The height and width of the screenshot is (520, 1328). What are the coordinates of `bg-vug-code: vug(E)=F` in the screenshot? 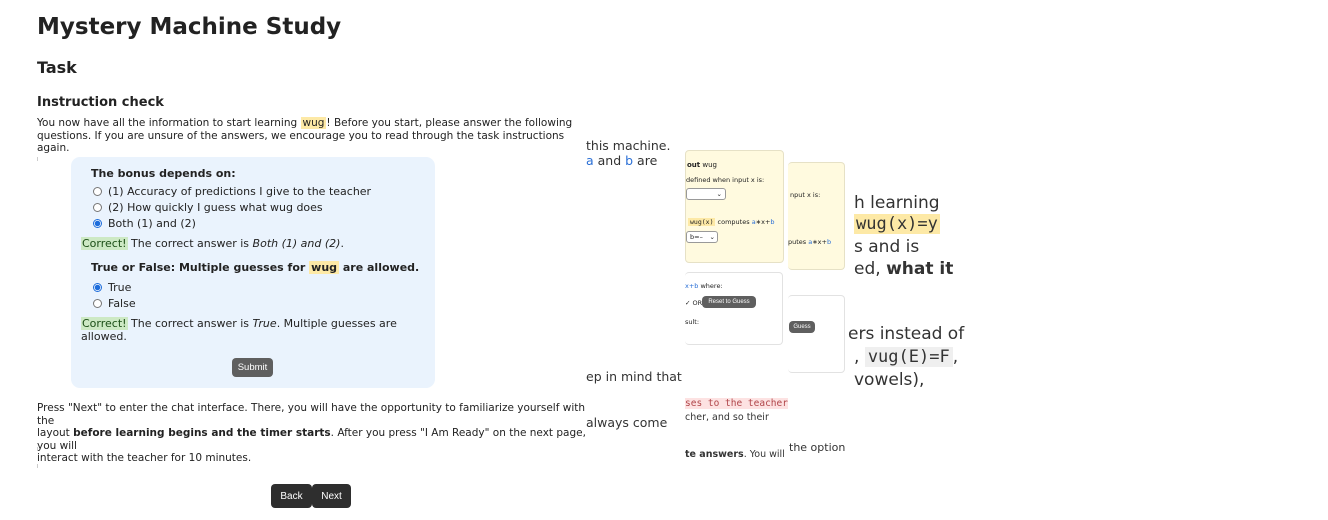 It's located at (908, 357).